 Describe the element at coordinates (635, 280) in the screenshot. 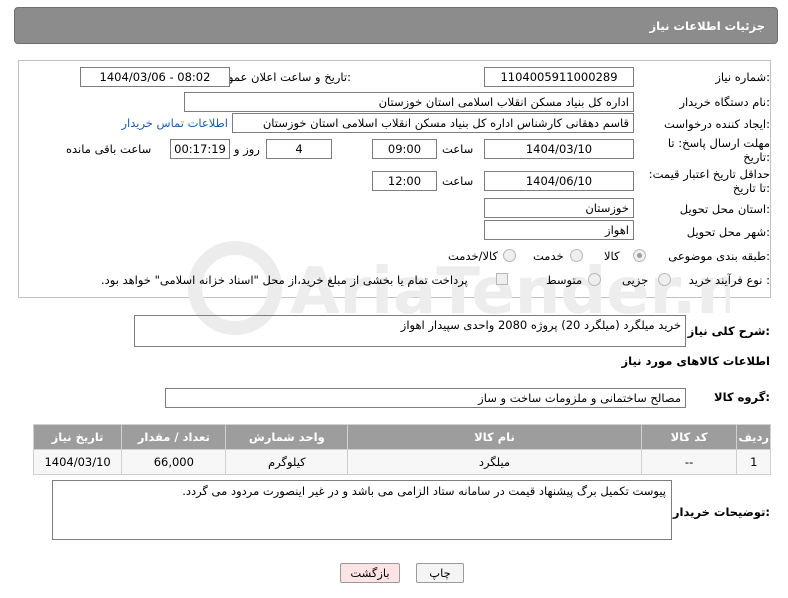

I see `process-option-minor: جزیی` at that location.